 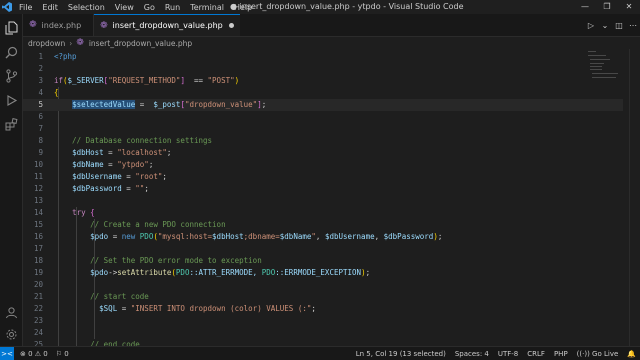 I want to click on code-line: 11 $dbUsername = "root";, so click(x=323, y=177).